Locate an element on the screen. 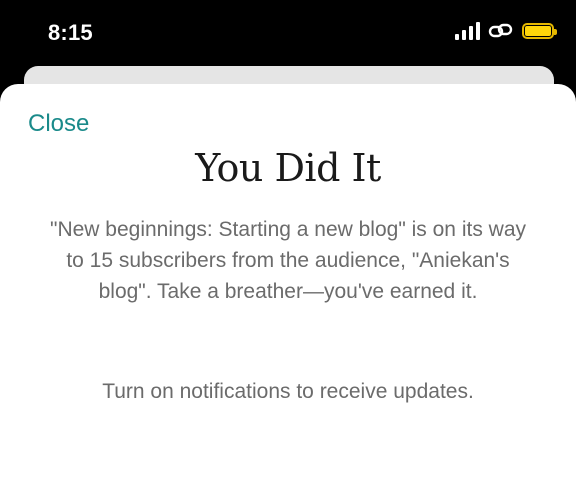 Image resolution: width=576 pixels, height=484 pixels. modal-title: You Did It is located at coordinates (288, 168).